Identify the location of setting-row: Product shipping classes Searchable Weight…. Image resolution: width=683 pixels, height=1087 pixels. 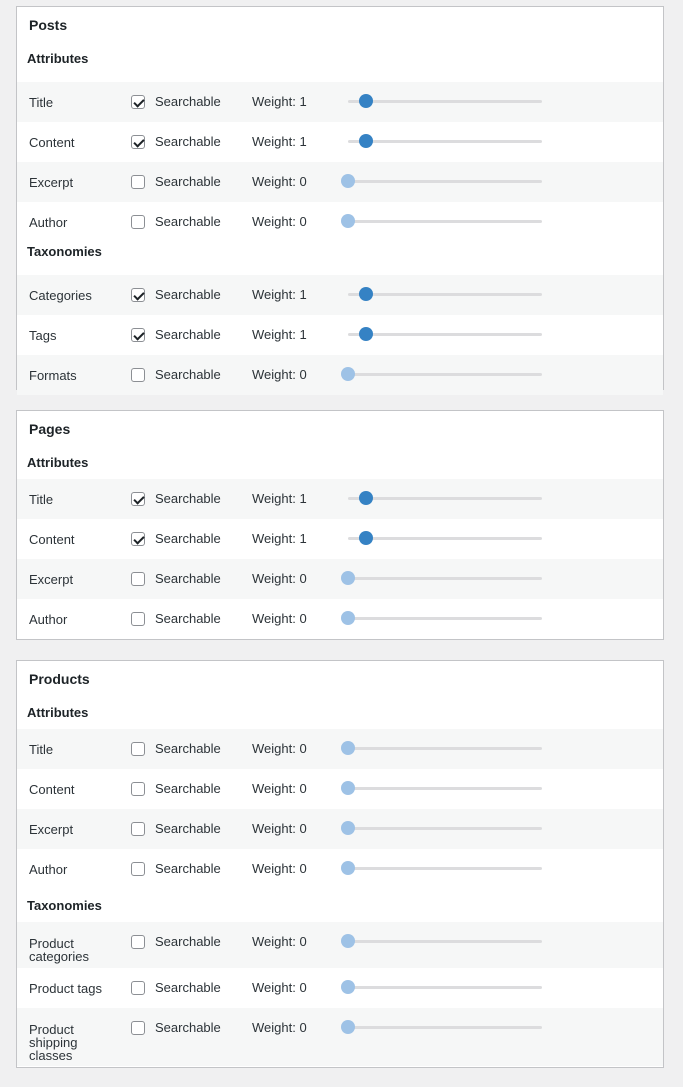
(340, 1037).